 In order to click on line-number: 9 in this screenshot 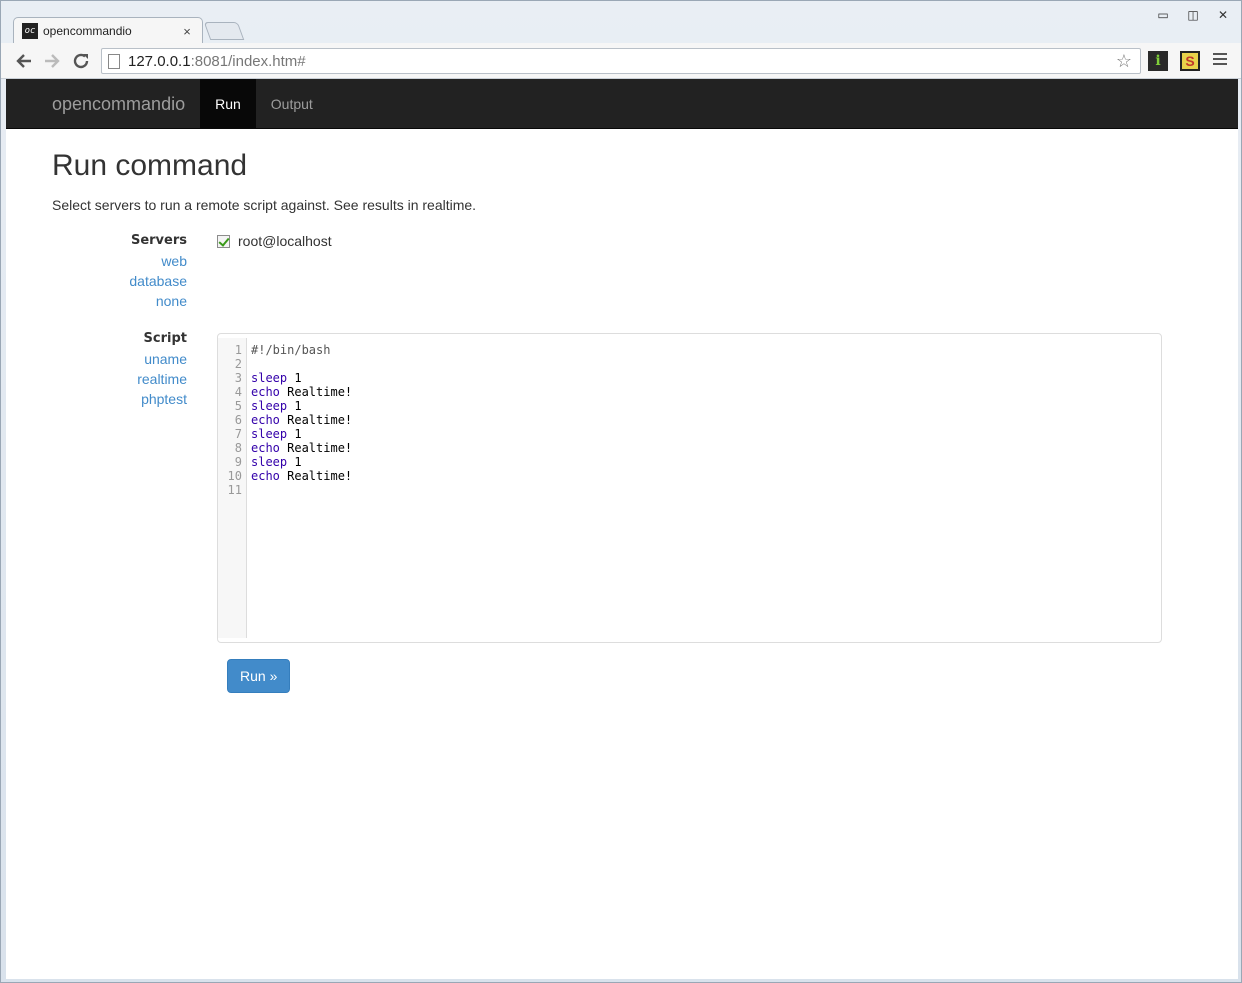, I will do `click(238, 462)`.